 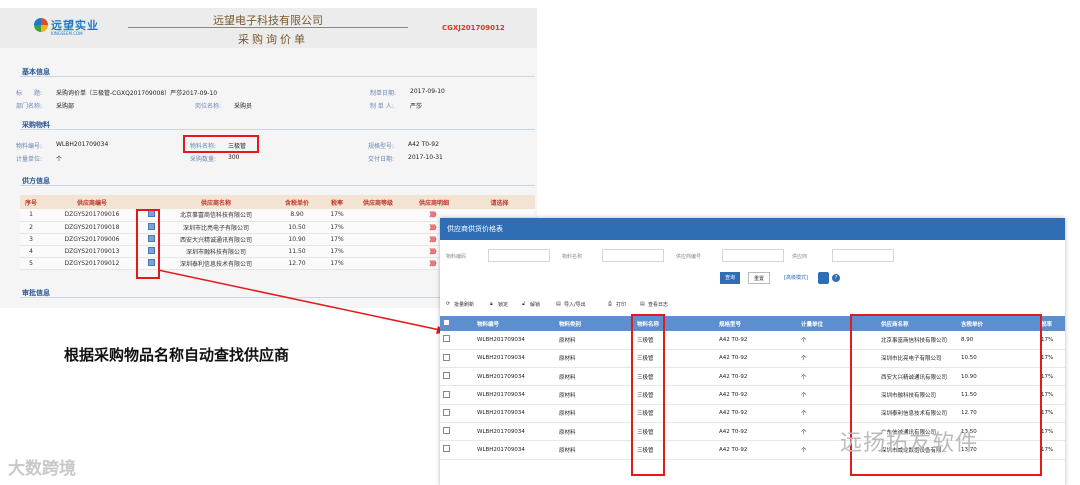 What do you see at coordinates (515, 323) in the screenshot?
I see `col-header: 物料编号` at bounding box center [515, 323].